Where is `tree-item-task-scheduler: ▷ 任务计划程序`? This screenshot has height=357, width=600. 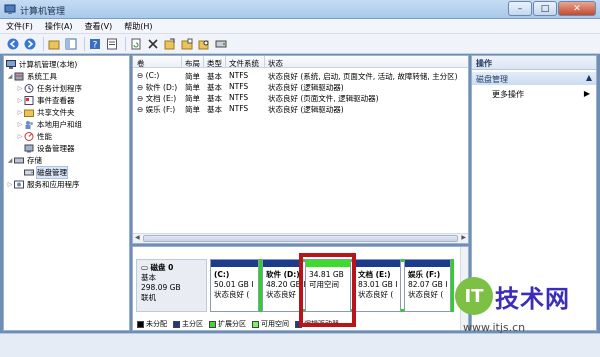 tree-item-task-scheduler: ▷ 任务计划程序 is located at coordinates (49, 88).